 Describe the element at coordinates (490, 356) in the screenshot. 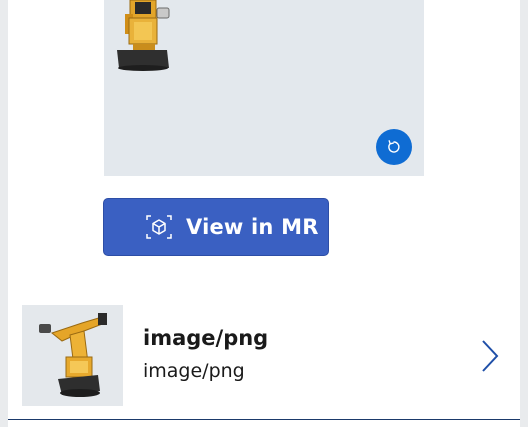

I see `chevron-right-icon` at that location.